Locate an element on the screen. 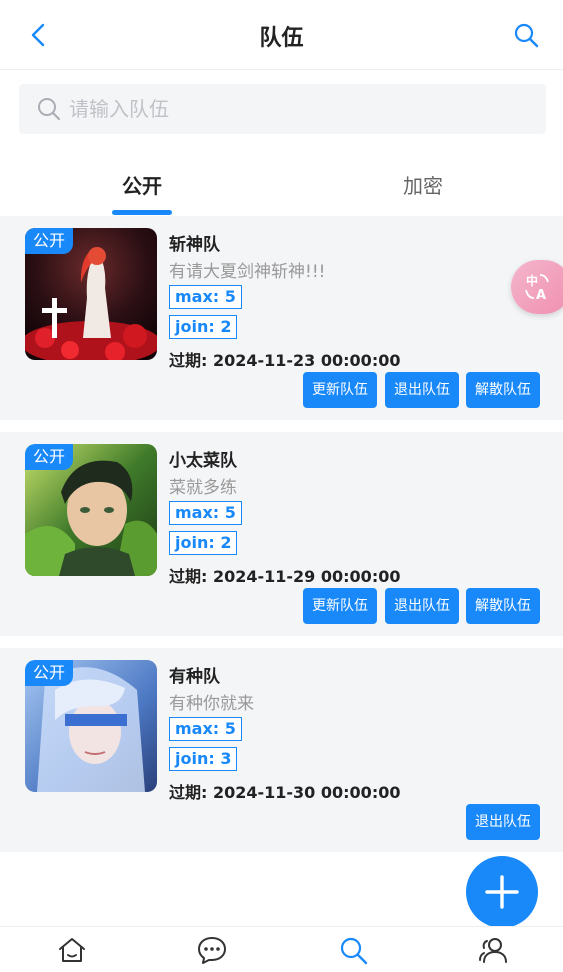 This screenshot has width=563, height=972. user-group-icon is located at coordinates (493, 950).